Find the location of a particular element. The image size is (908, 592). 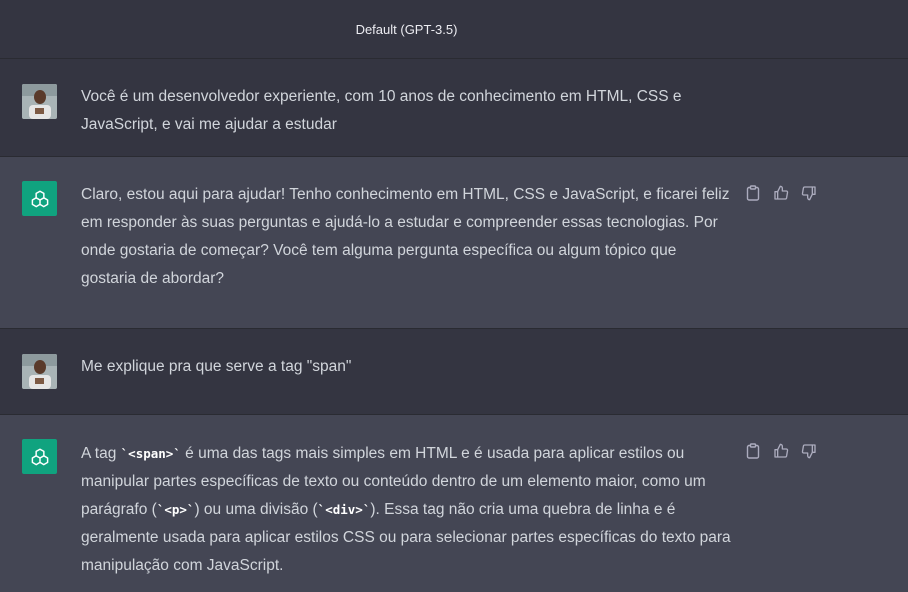

message-user: Me explique pra que serve a tag "span" is located at coordinates (454, 372).